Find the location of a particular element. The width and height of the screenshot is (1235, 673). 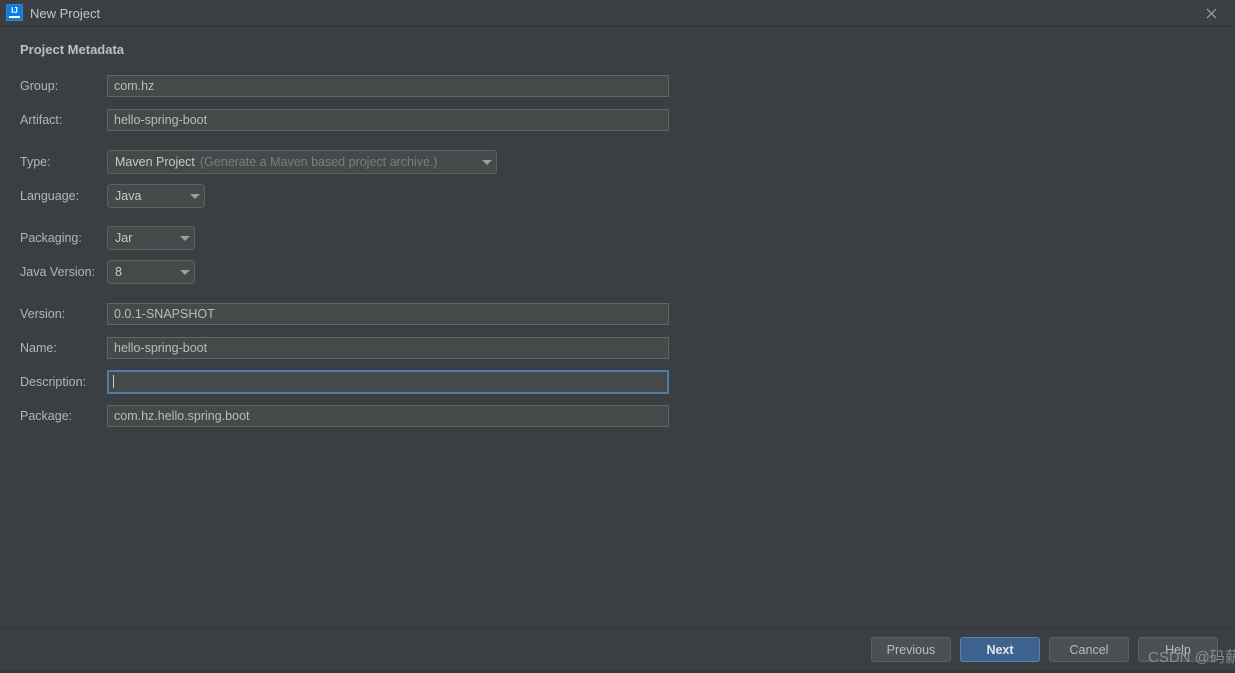

window-title: New Project is located at coordinates (65, 13).